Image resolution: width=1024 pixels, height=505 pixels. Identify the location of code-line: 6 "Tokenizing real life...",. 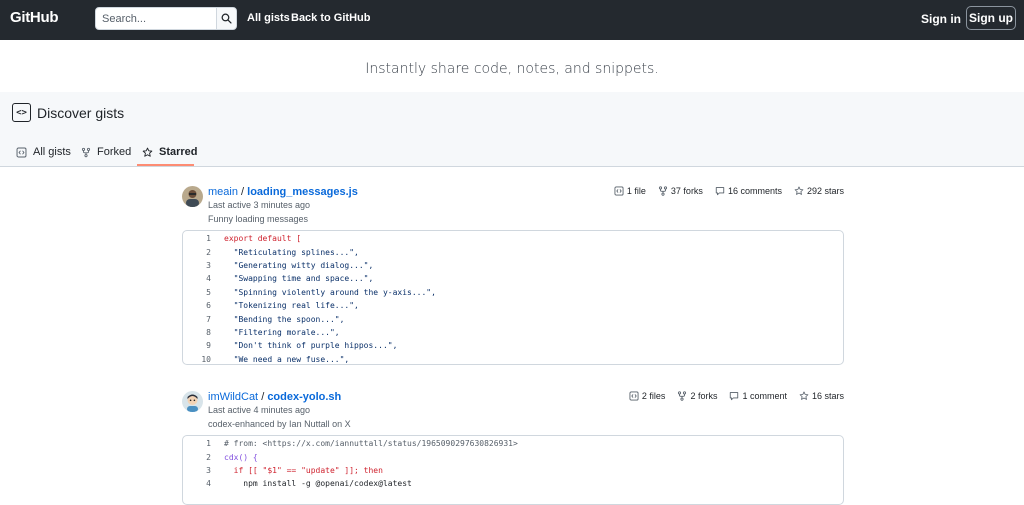
(282, 306).